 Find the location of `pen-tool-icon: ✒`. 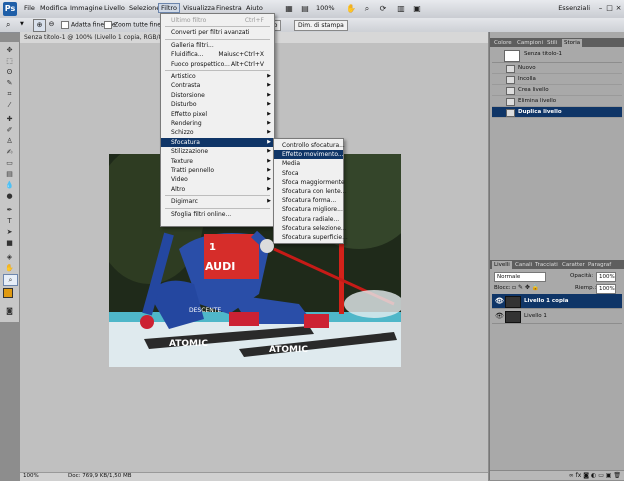

pen-tool-icon: ✒ is located at coordinates (9, 210).